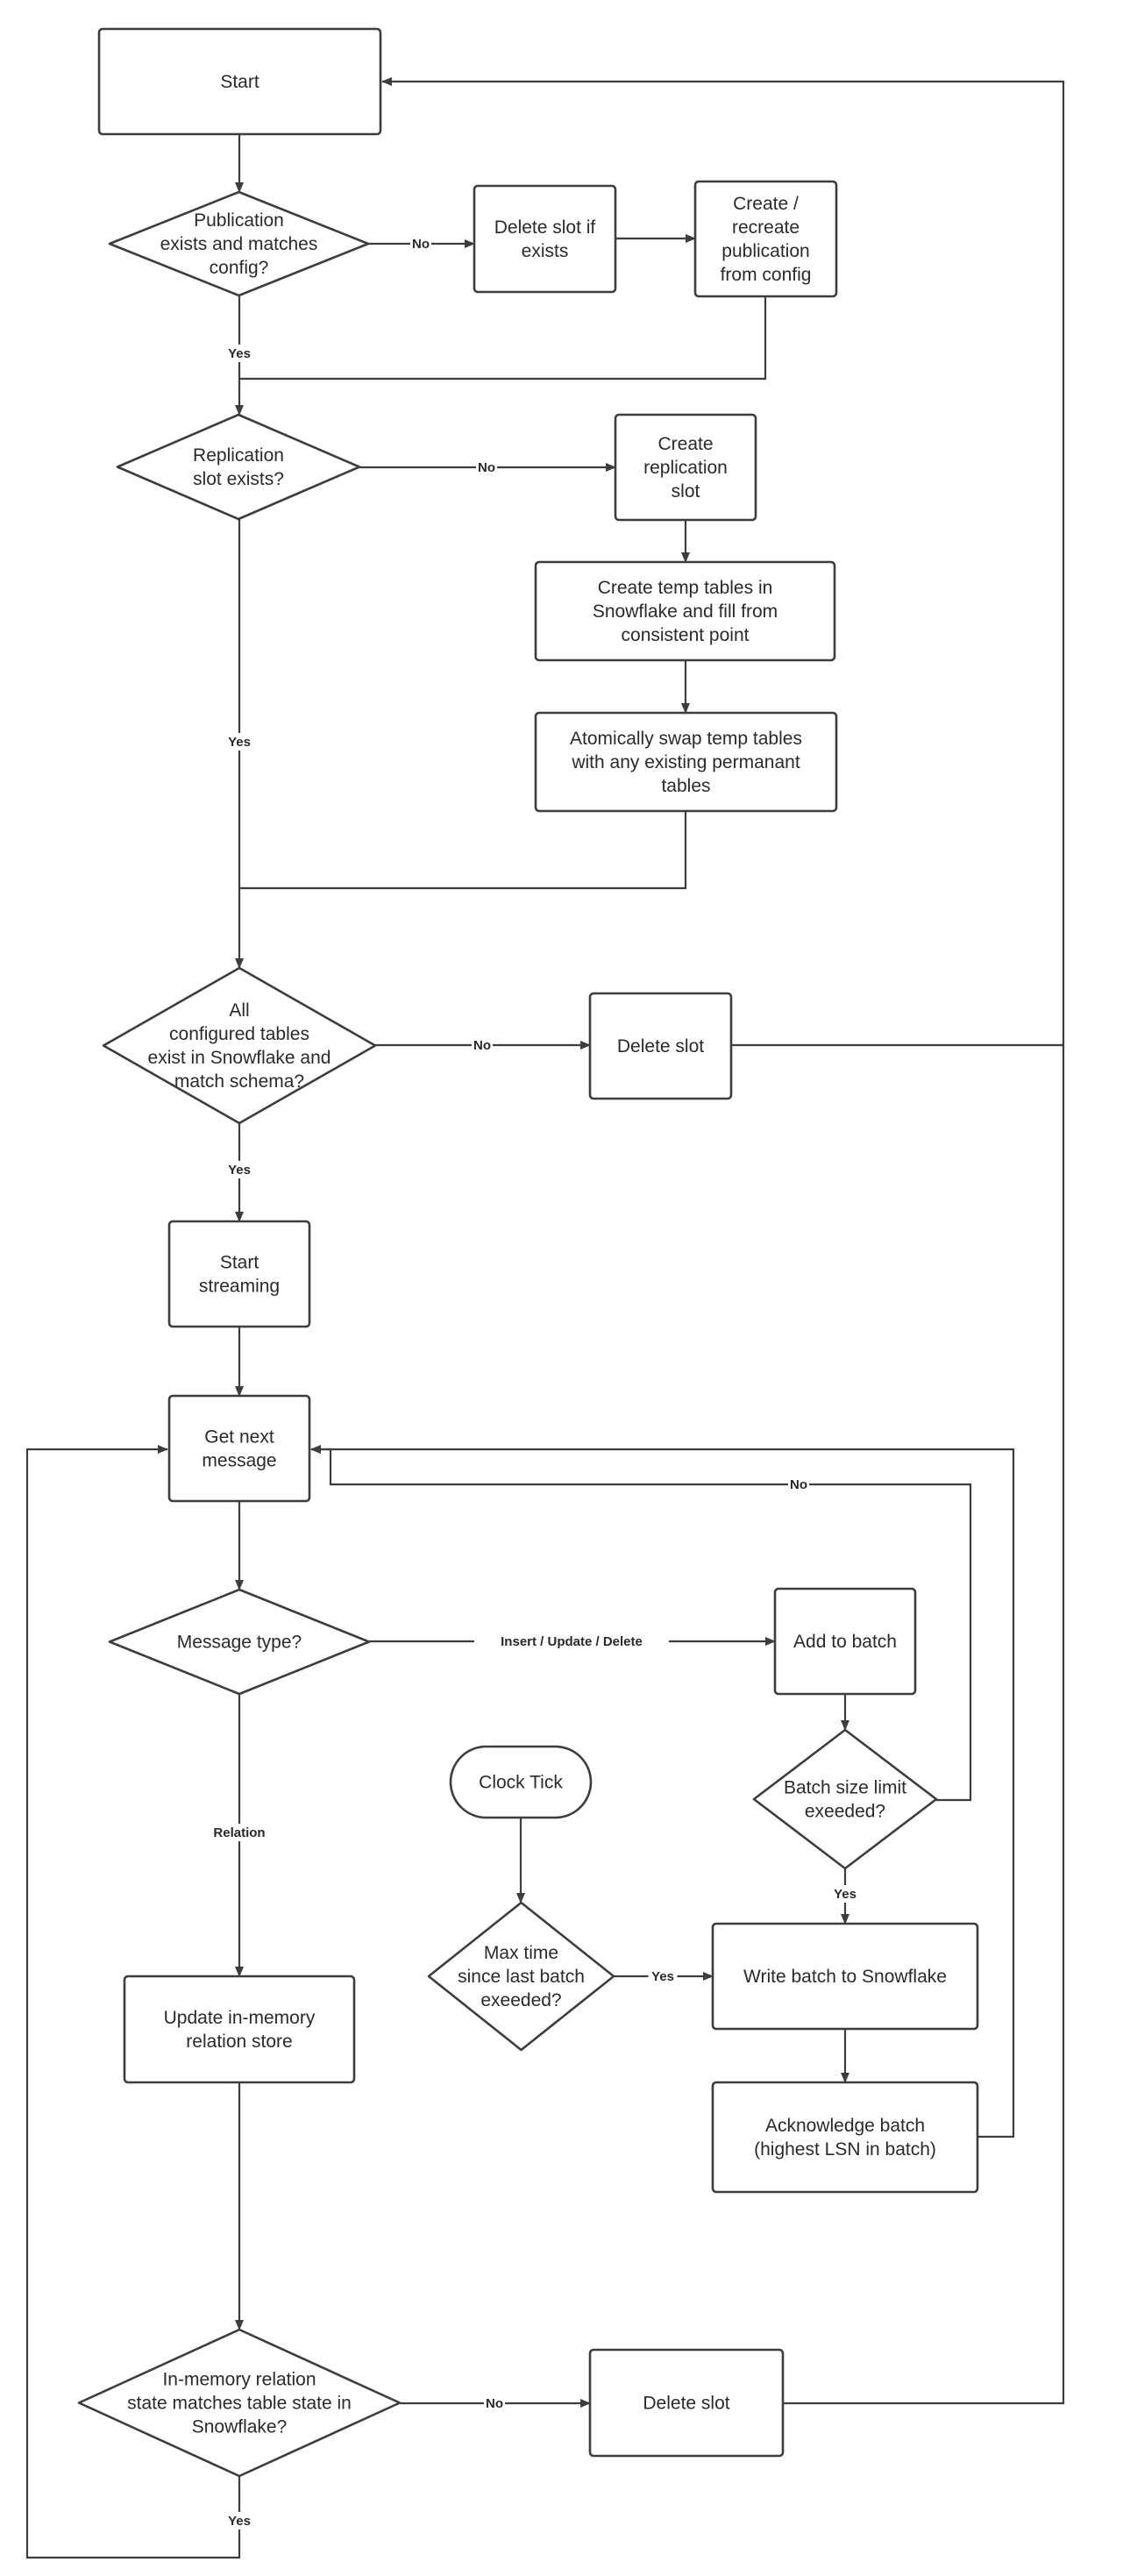 Image resolution: width=1123 pixels, height=2576 pixels. Describe the element at coordinates (240, 742) in the screenshot. I see `edge-label-slot-yes: Yes` at that location.